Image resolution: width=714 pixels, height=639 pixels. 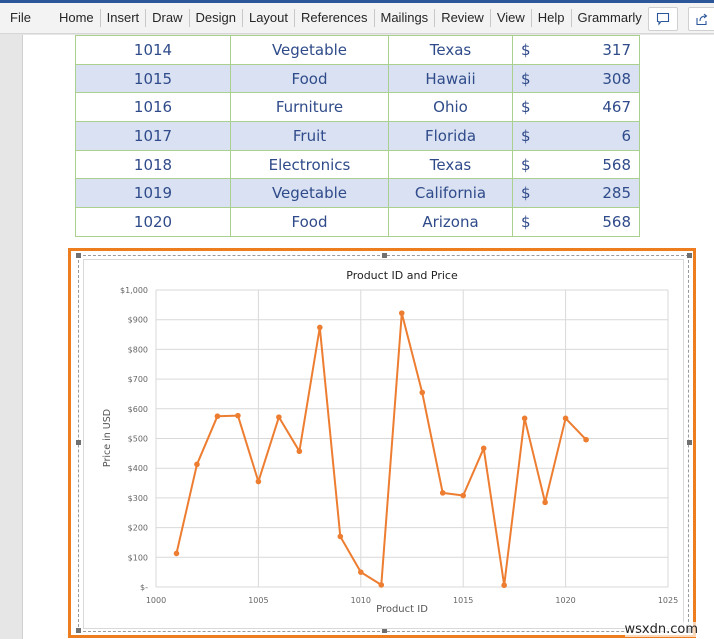 I want to click on x-tick-label: 1010, so click(x=361, y=600).